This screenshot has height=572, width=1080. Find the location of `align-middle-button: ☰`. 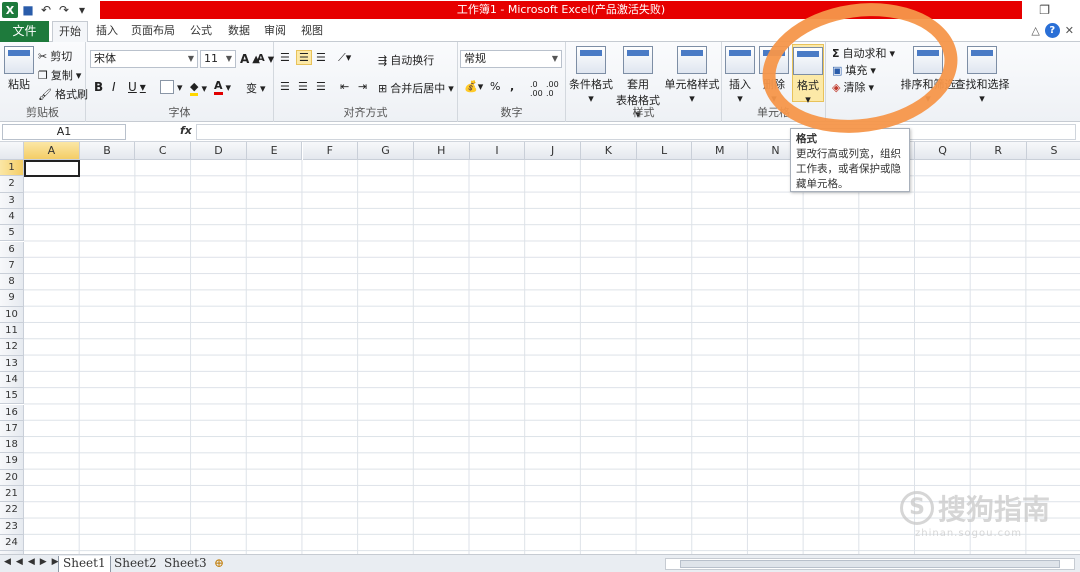

align-middle-button: ☰ is located at coordinates (304, 57).